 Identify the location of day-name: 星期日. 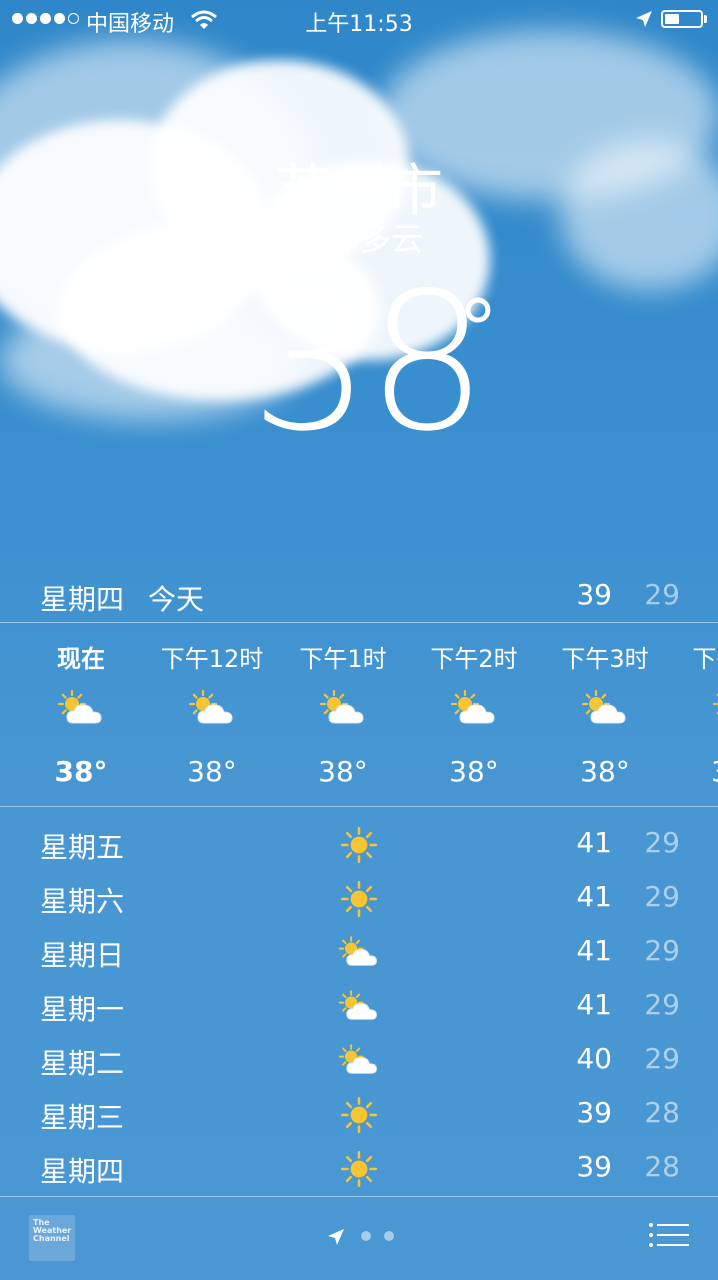
(82, 955).